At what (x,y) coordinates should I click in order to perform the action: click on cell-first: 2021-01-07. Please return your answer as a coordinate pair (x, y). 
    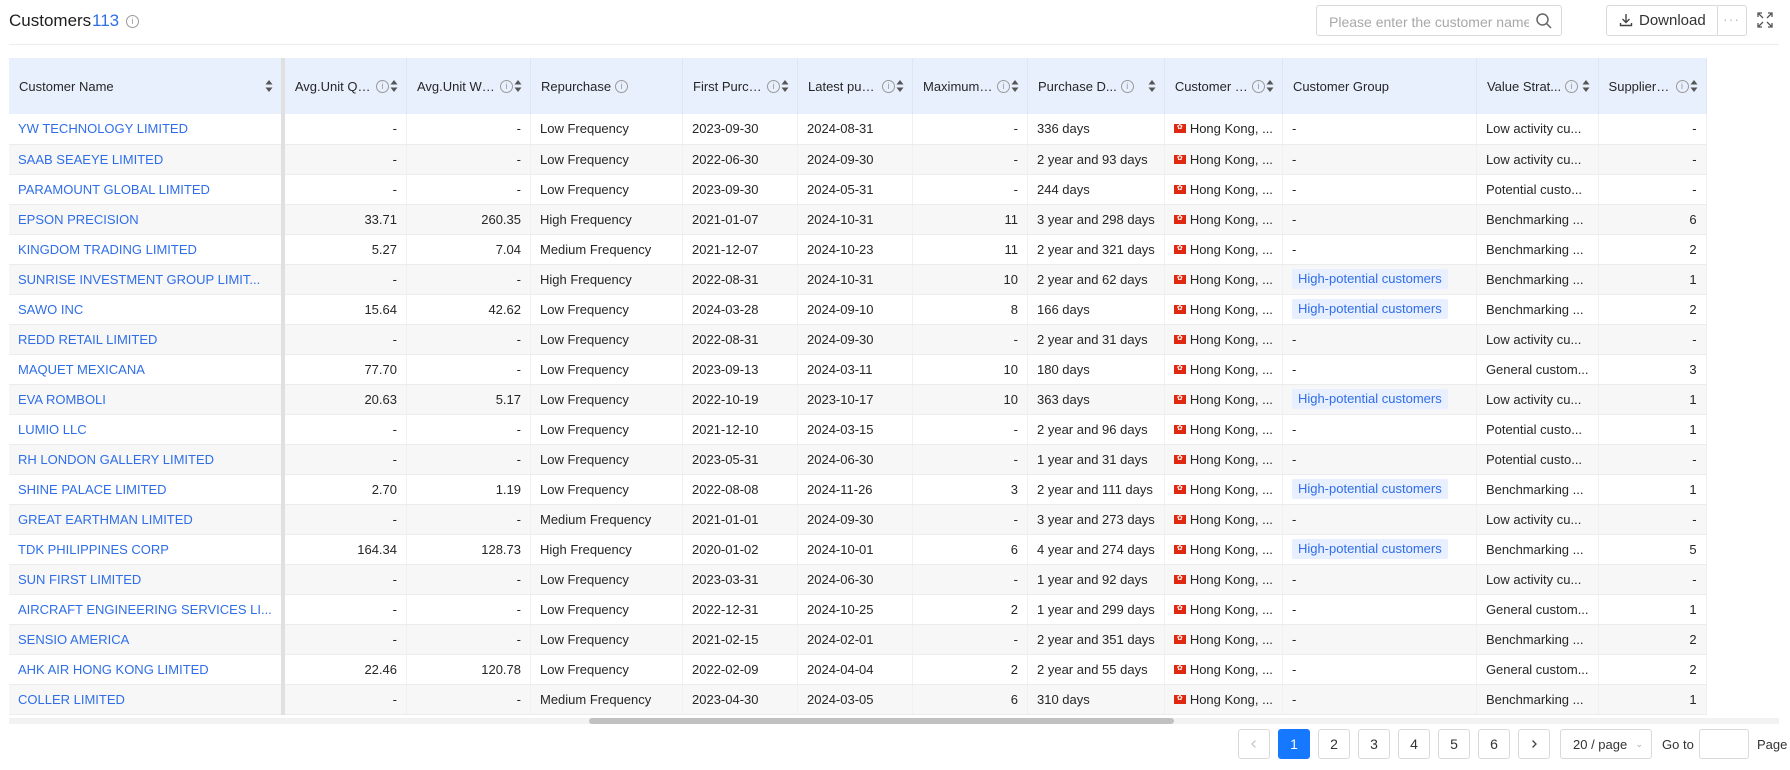
    Looking at the image, I should click on (740, 219).